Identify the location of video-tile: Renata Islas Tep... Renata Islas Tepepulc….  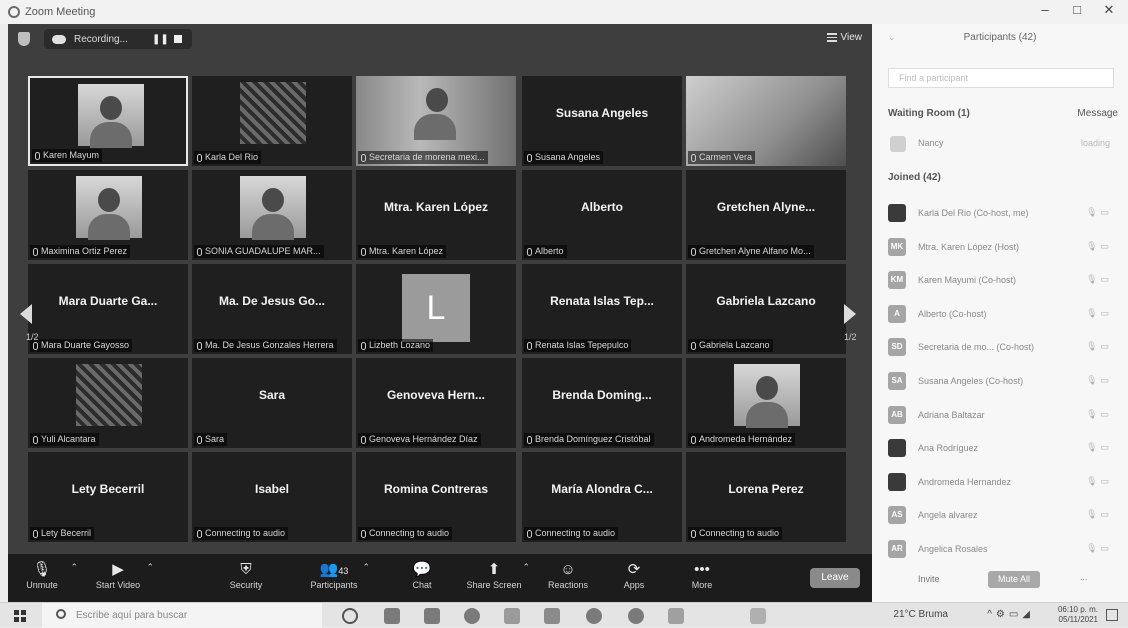
(602, 309).